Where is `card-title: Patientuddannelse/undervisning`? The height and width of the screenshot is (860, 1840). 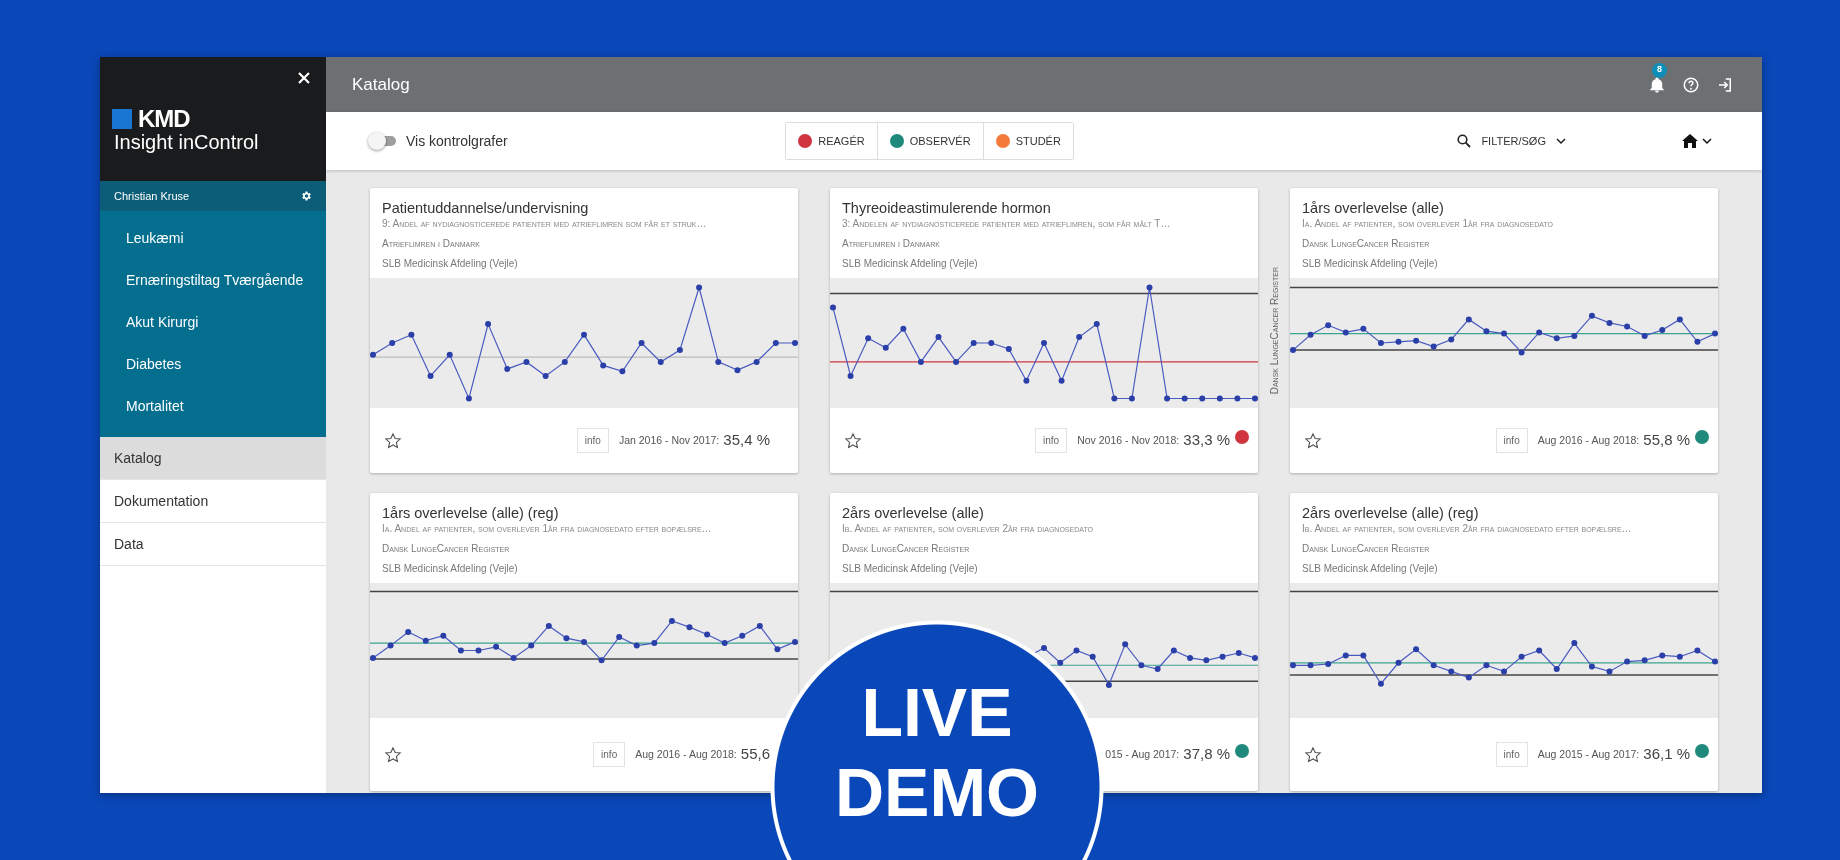
card-title: Patientuddannelse/undervisning is located at coordinates (486, 209).